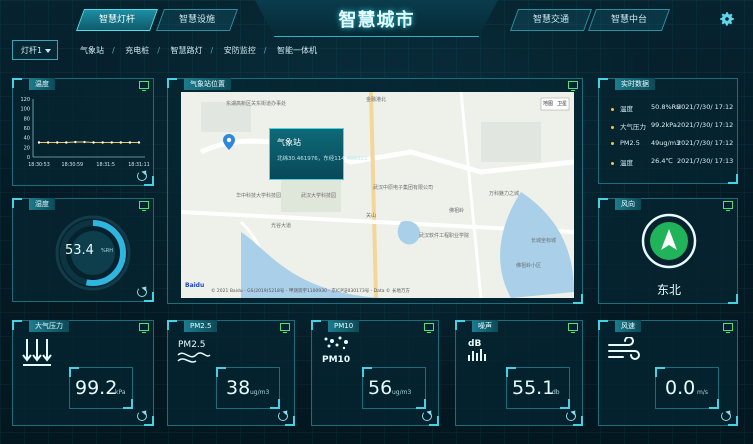  I want to click on subnav-item-security: 安防监控, so click(240, 50).